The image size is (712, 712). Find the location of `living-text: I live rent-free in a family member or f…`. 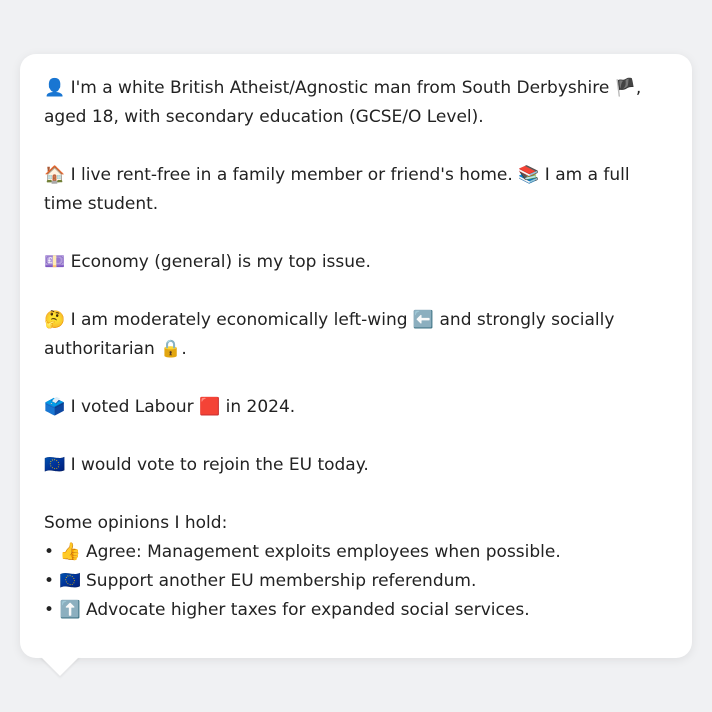

living-text: I live rent-free in a family member or f… is located at coordinates (292, 175).